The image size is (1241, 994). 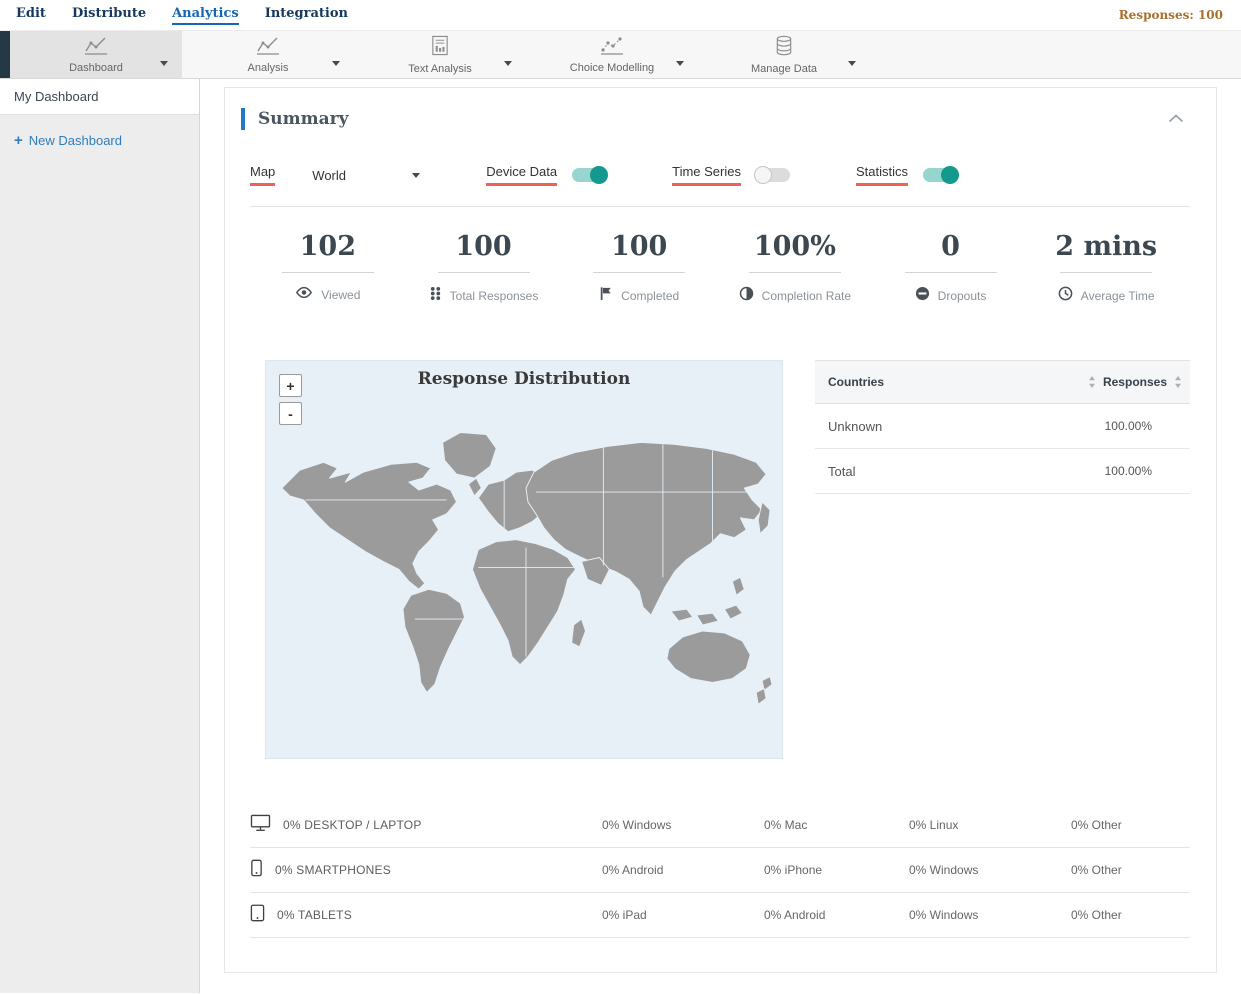 I want to click on toolbar-item-inner: Text Analysis, so click(x=440, y=55).